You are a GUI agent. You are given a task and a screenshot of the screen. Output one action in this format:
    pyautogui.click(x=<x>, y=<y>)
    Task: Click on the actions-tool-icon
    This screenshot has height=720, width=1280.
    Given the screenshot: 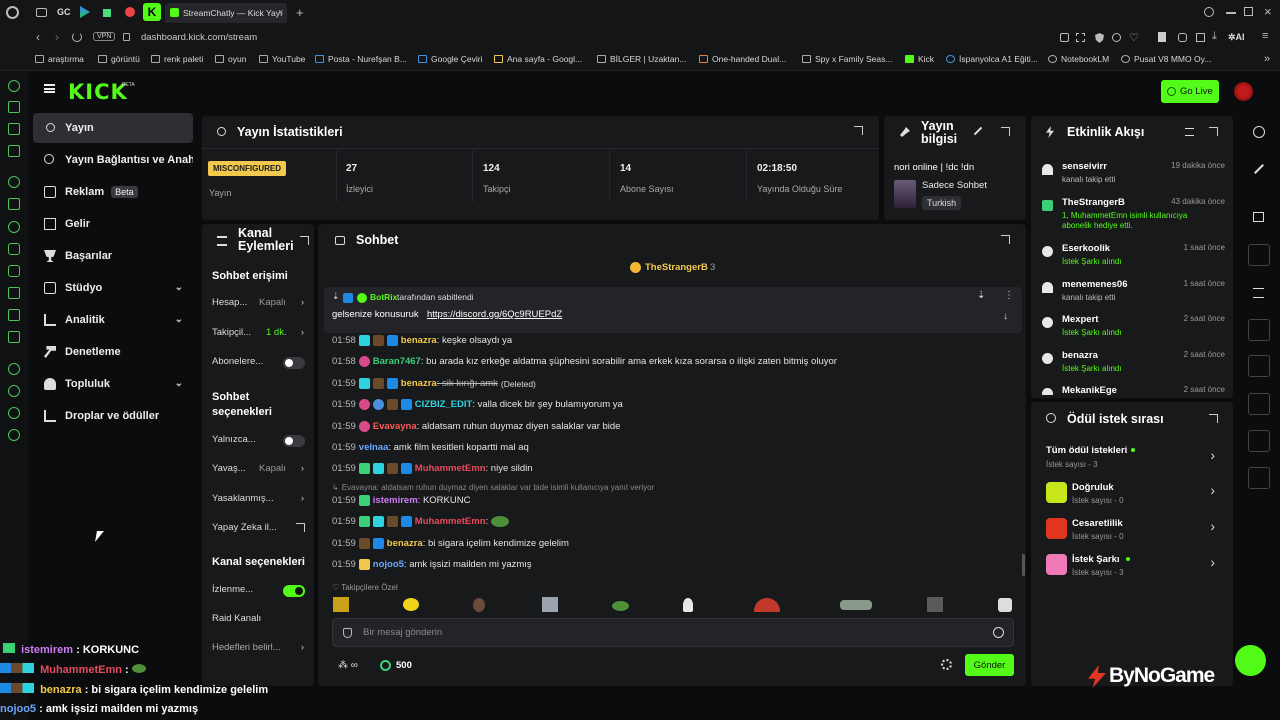 What is the action you would take?
    pyautogui.click(x=1259, y=404)
    